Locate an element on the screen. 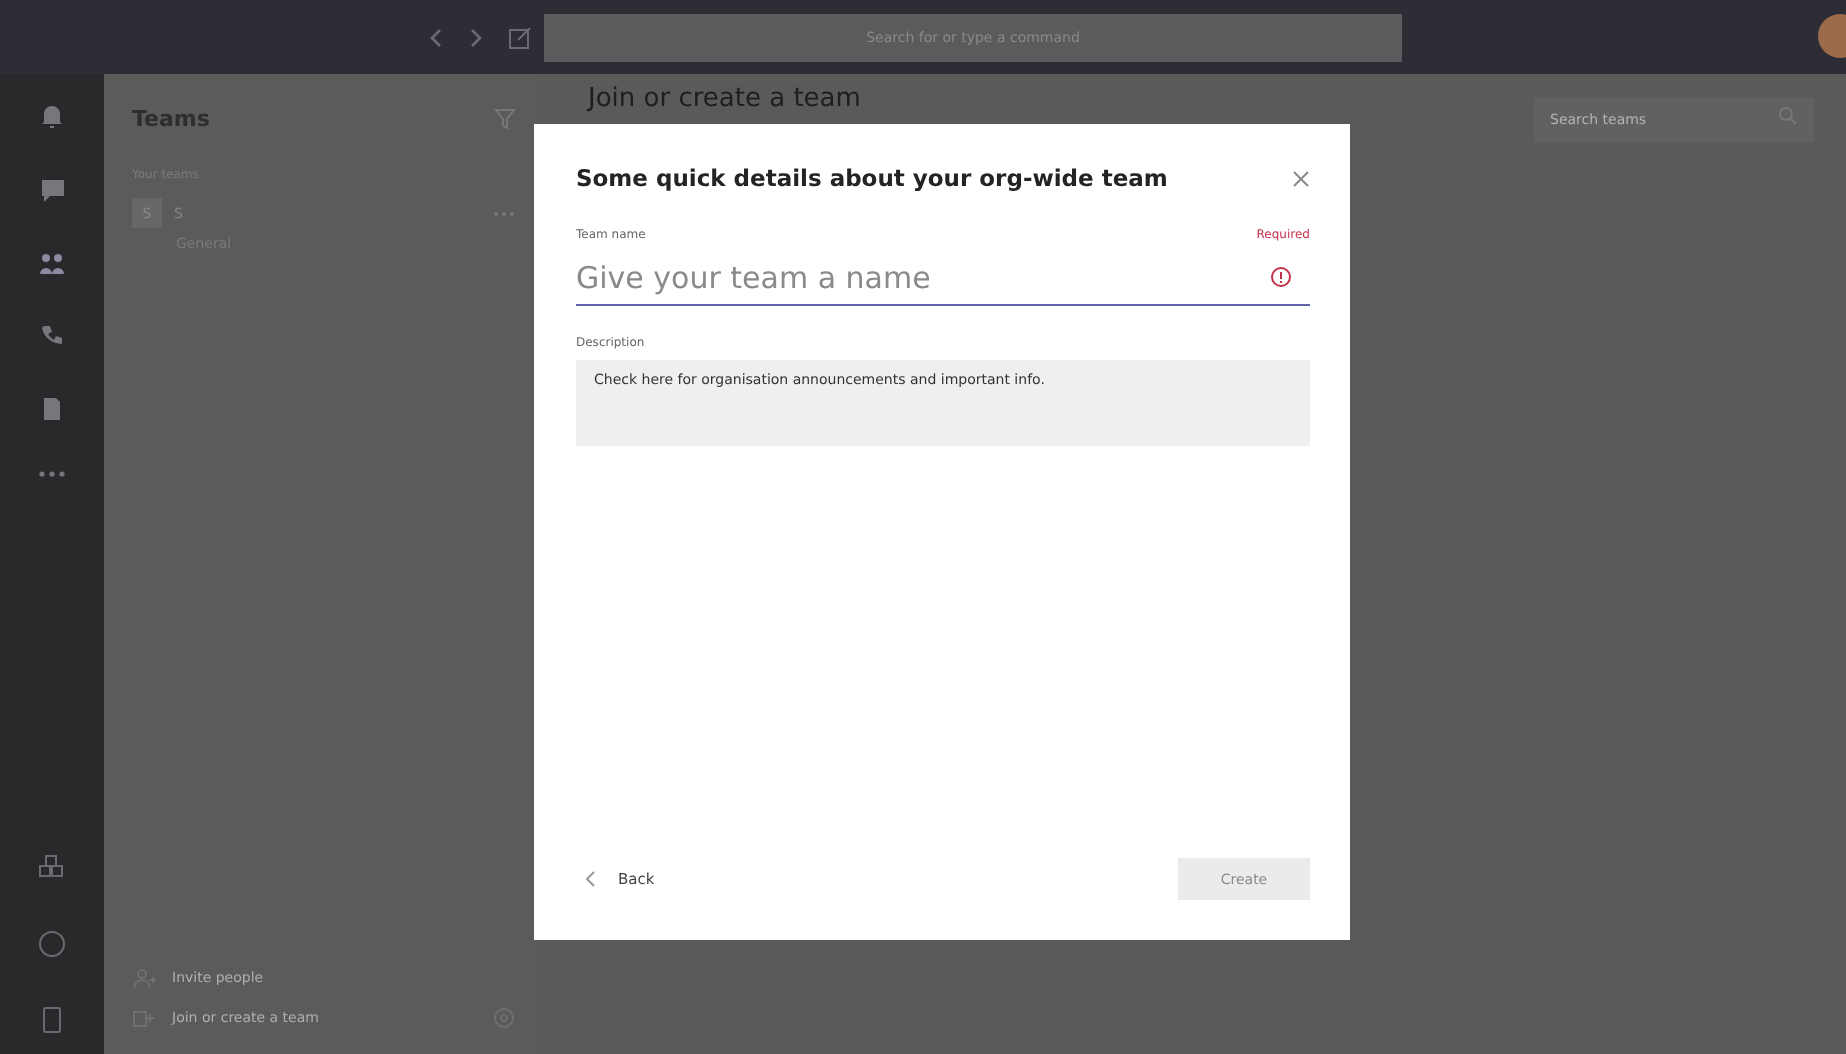 The width and height of the screenshot is (1846, 1054). close-icon is located at coordinates (1301, 178).